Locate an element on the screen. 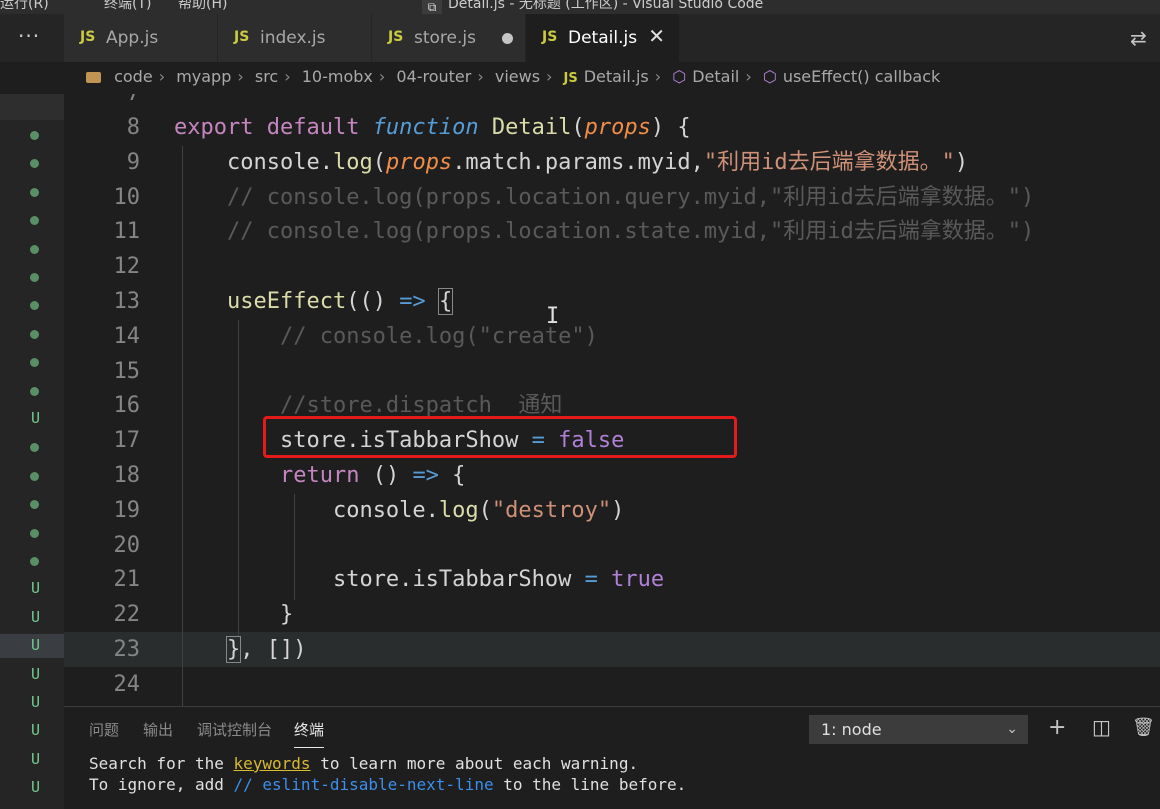 Image resolution: width=1160 pixels, height=809 pixels. breadcrumb-symbol-useeffect: useEffect() callback is located at coordinates (861, 76).